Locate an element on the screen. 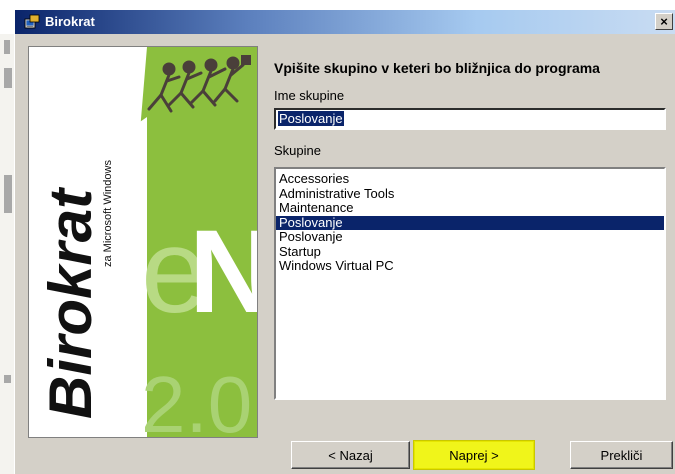 This screenshot has height=474, width=675. back-button: < Nazaj is located at coordinates (350, 455).